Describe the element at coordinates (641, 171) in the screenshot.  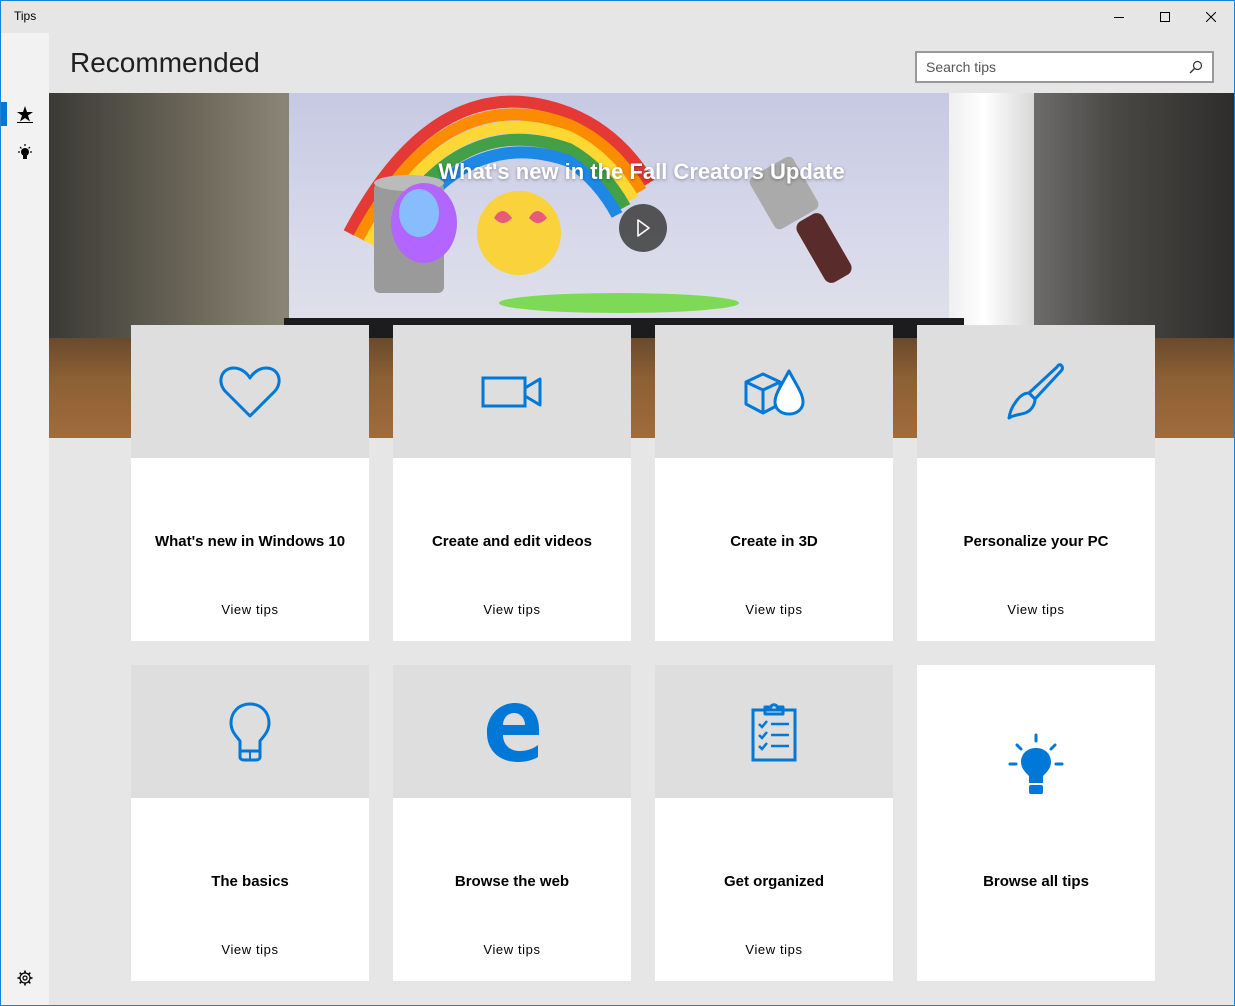
I see `hero-title: What's new in the Fall Creators Update` at that location.